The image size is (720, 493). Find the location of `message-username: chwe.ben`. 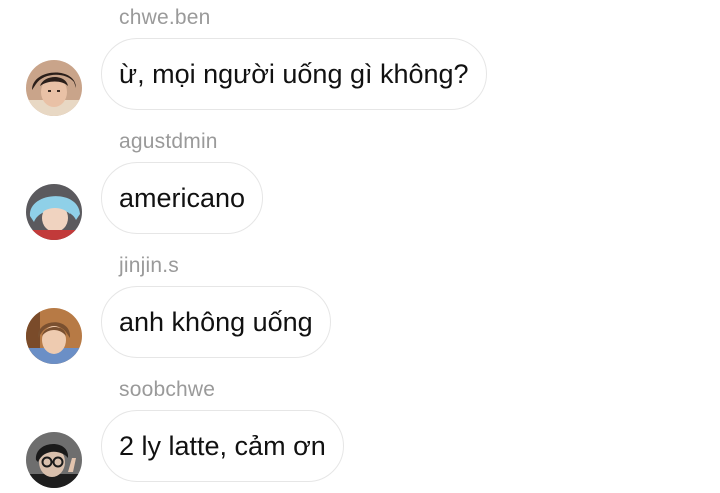

message-username: chwe.ben is located at coordinates (165, 18).